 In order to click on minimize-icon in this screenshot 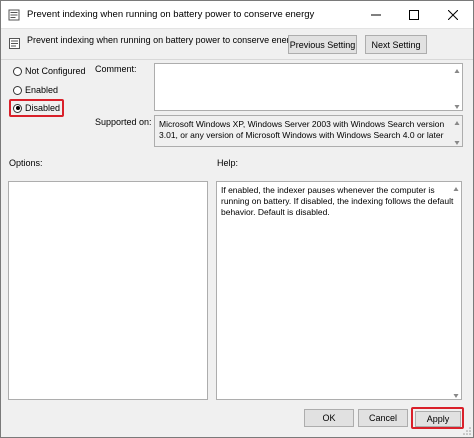, I will do `click(376, 15)`.